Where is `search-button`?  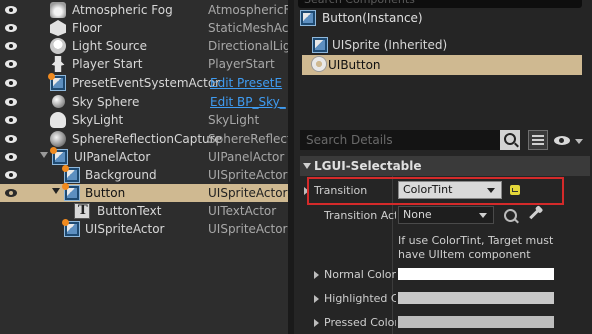
search-button is located at coordinates (510, 140).